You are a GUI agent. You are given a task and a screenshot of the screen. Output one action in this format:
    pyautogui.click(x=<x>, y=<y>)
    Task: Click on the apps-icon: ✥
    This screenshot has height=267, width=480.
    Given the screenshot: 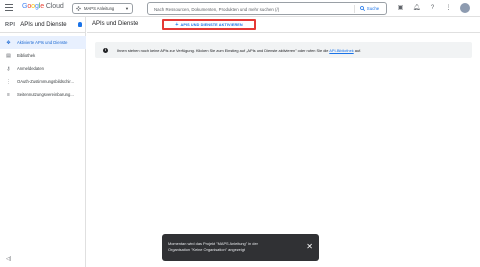 What is the action you would take?
    pyautogui.click(x=8, y=42)
    